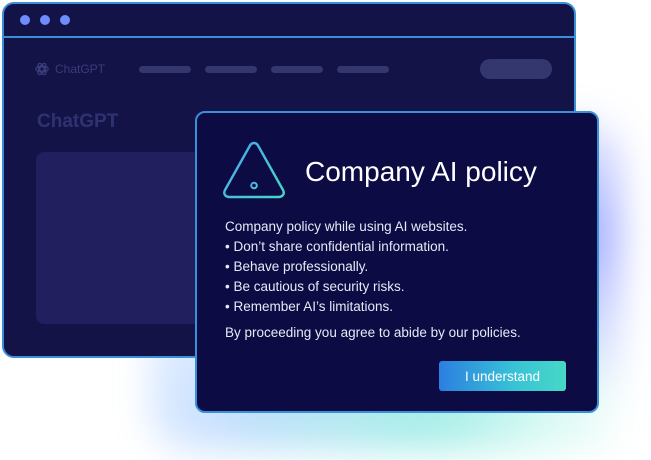 Image resolution: width=651 pixels, height=460 pixels. What do you see at coordinates (346, 226) in the screenshot?
I see `policy-intro: Company policy while using AI websites.` at bounding box center [346, 226].